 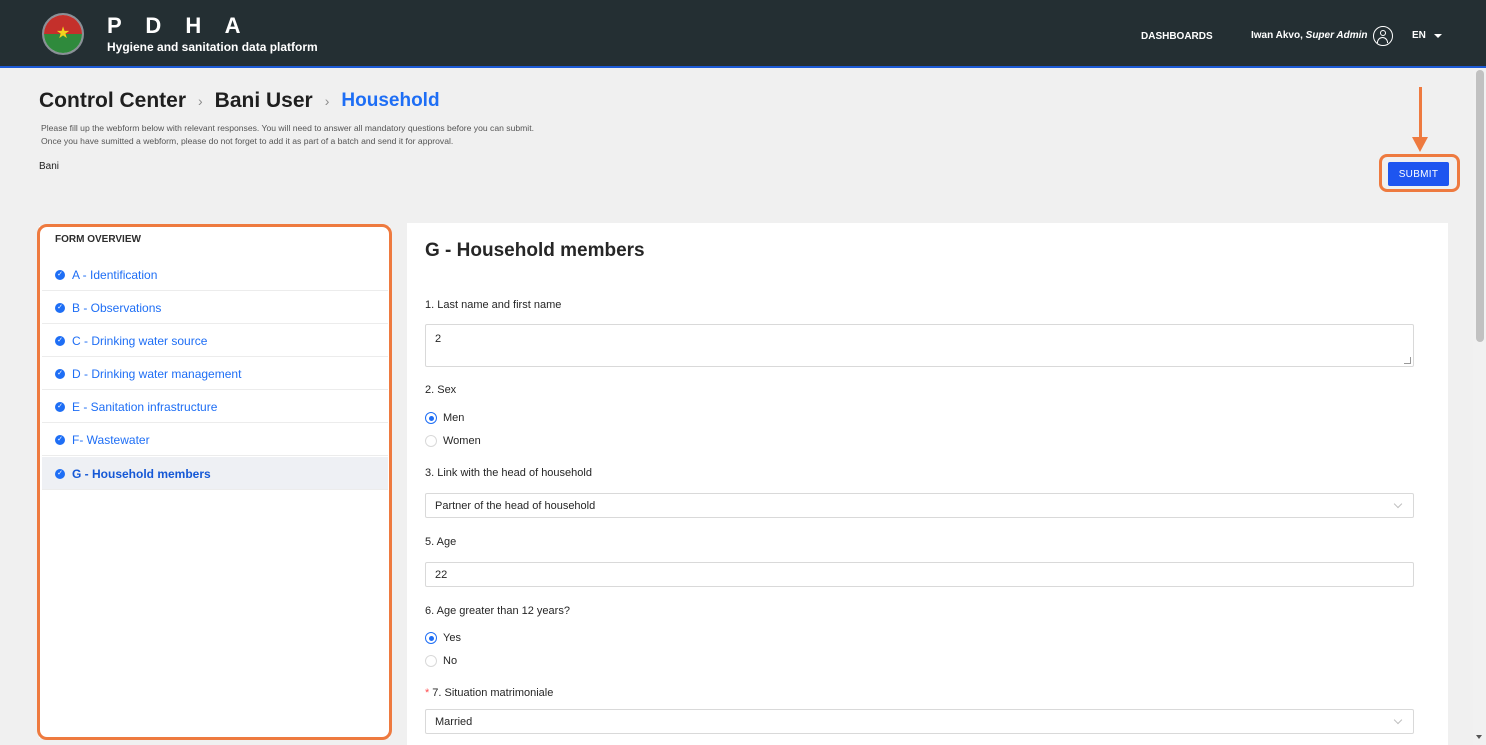 What do you see at coordinates (117, 308) in the screenshot?
I see `overview-item-label: B - Observations` at bounding box center [117, 308].